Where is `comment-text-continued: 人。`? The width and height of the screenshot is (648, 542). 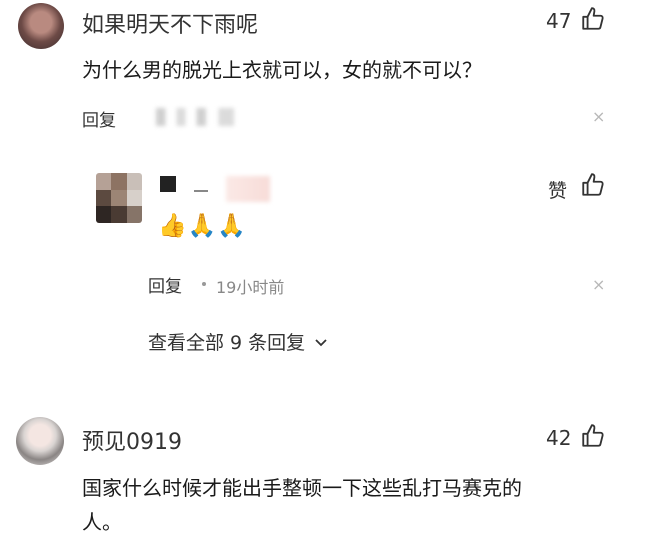 comment-text-continued: 人。 is located at coordinates (102, 522).